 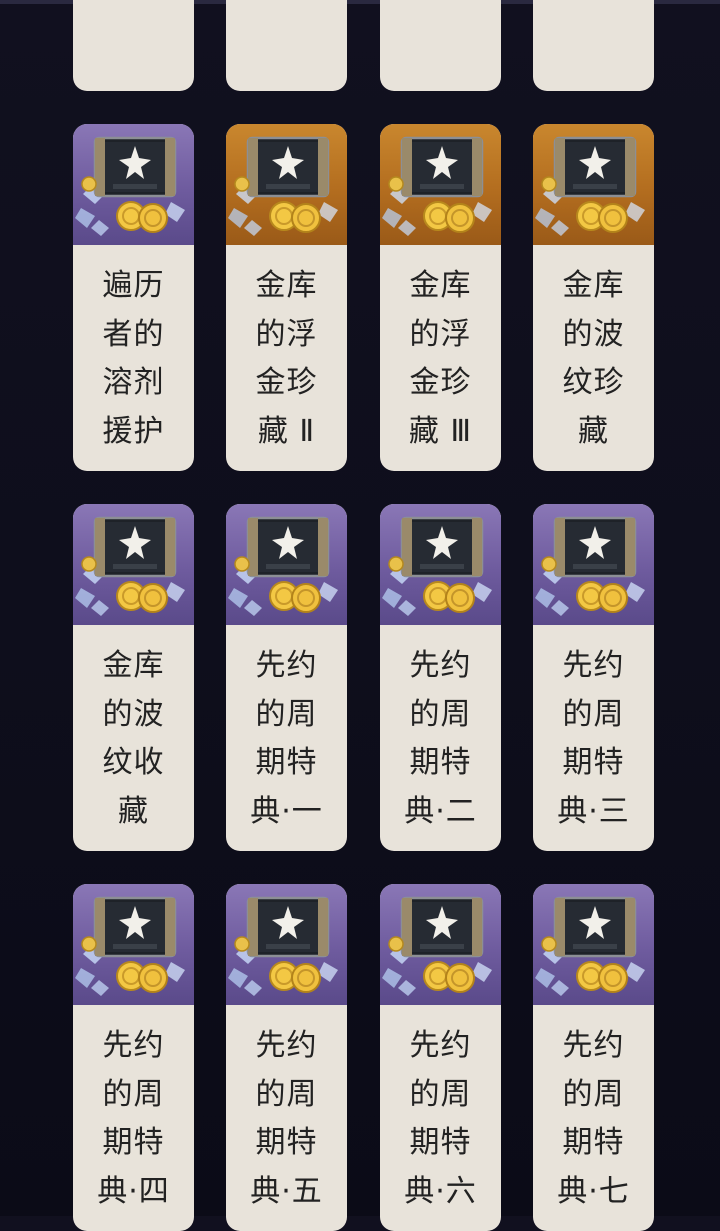 I want to click on reward-card: 遍历 者的 溶剂 援护, so click(x=133, y=297).